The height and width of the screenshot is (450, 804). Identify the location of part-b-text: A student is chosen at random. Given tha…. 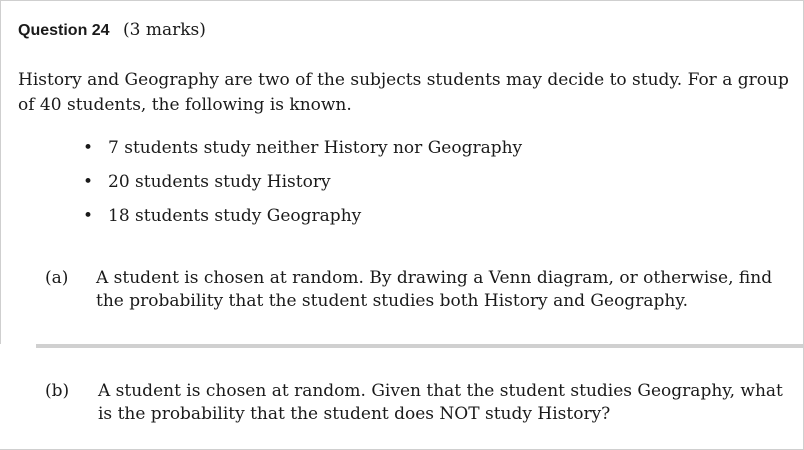
(440, 402).